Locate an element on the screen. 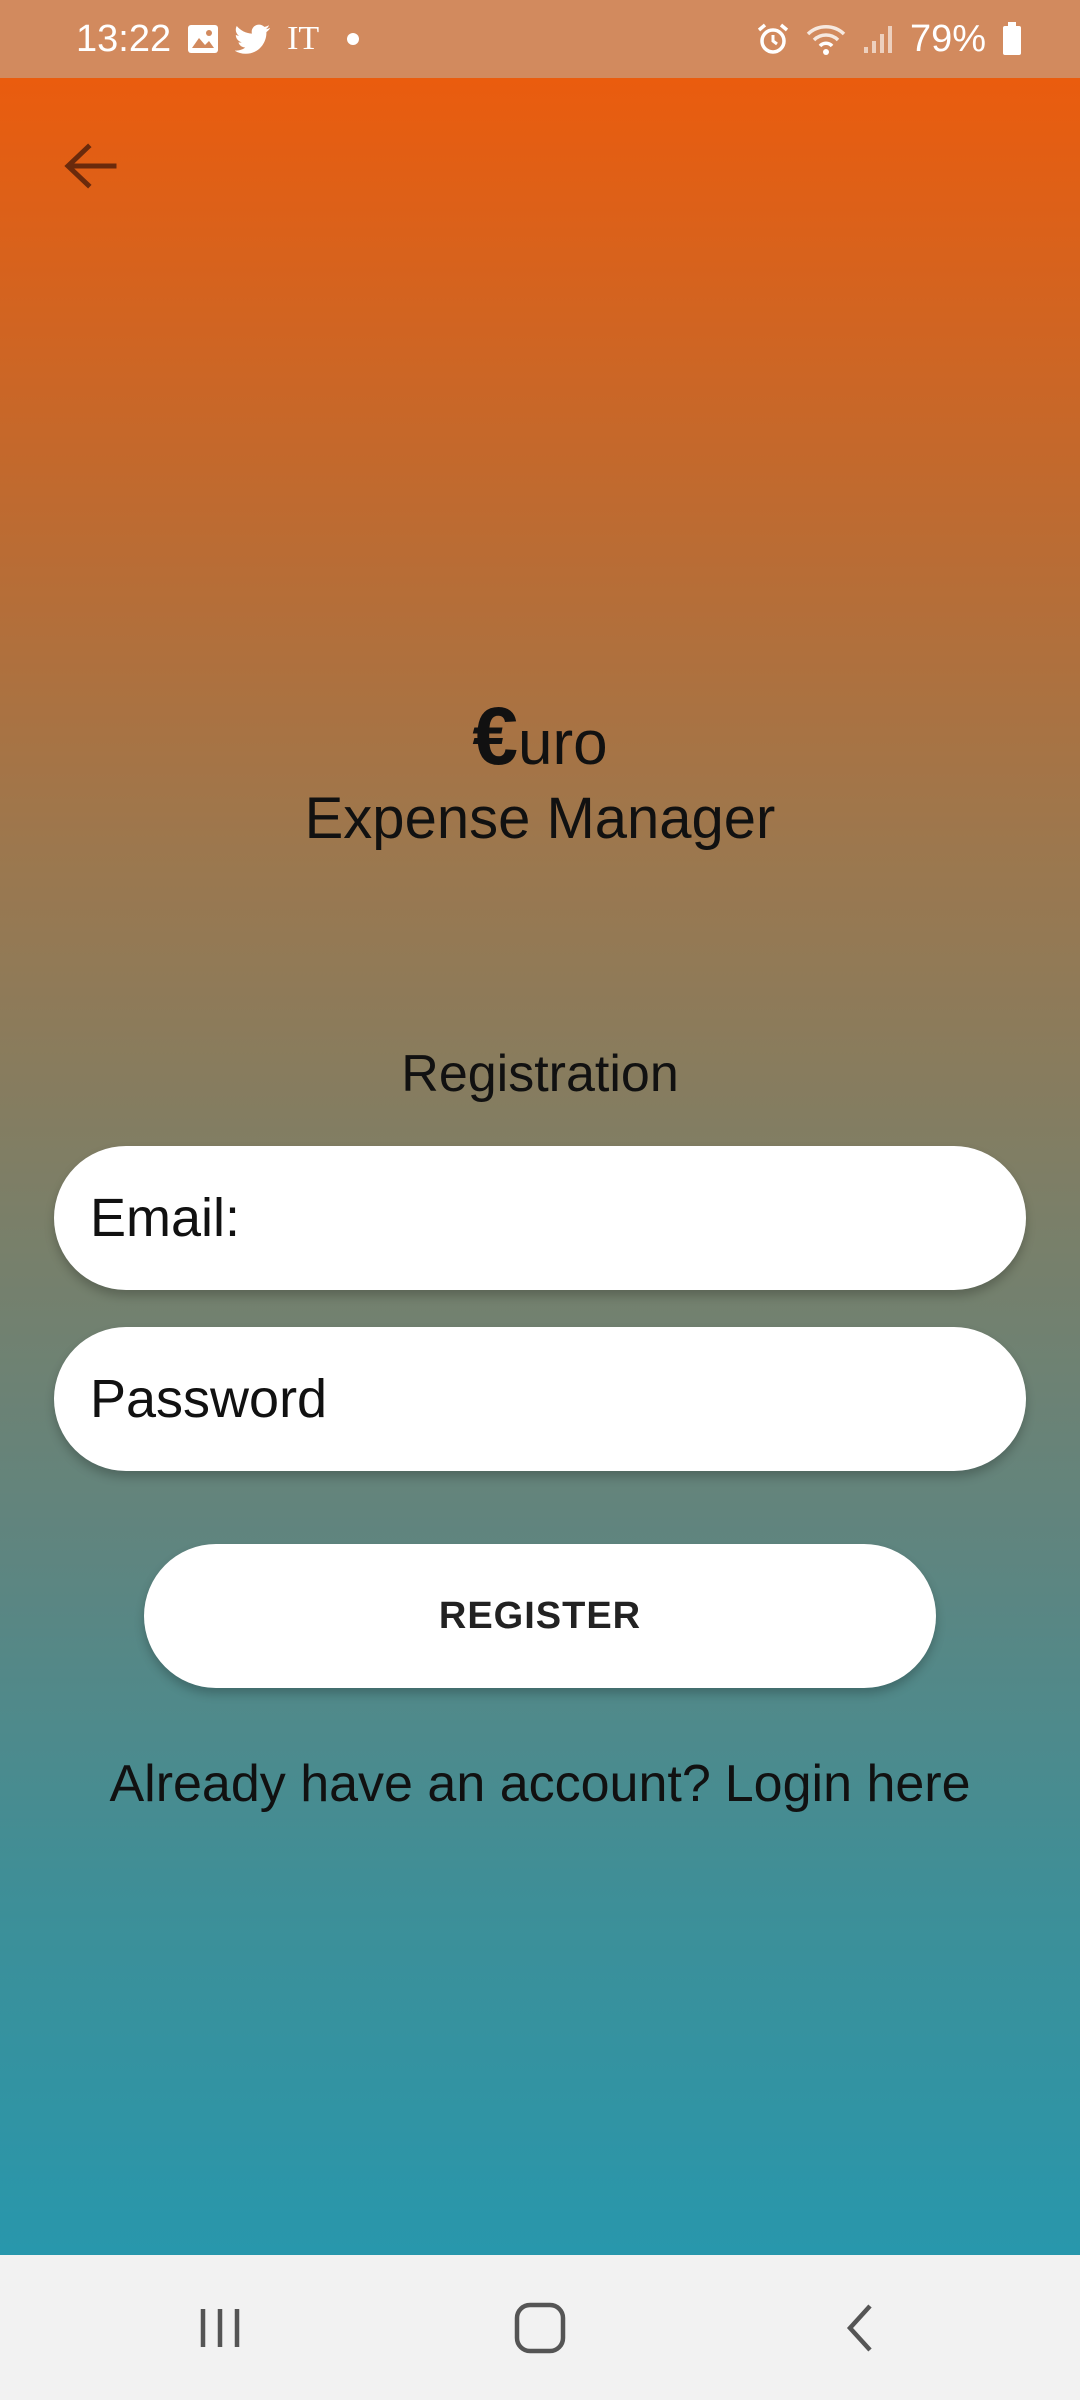 The height and width of the screenshot is (2400, 1080). alarm-icon is located at coordinates (773, 39).